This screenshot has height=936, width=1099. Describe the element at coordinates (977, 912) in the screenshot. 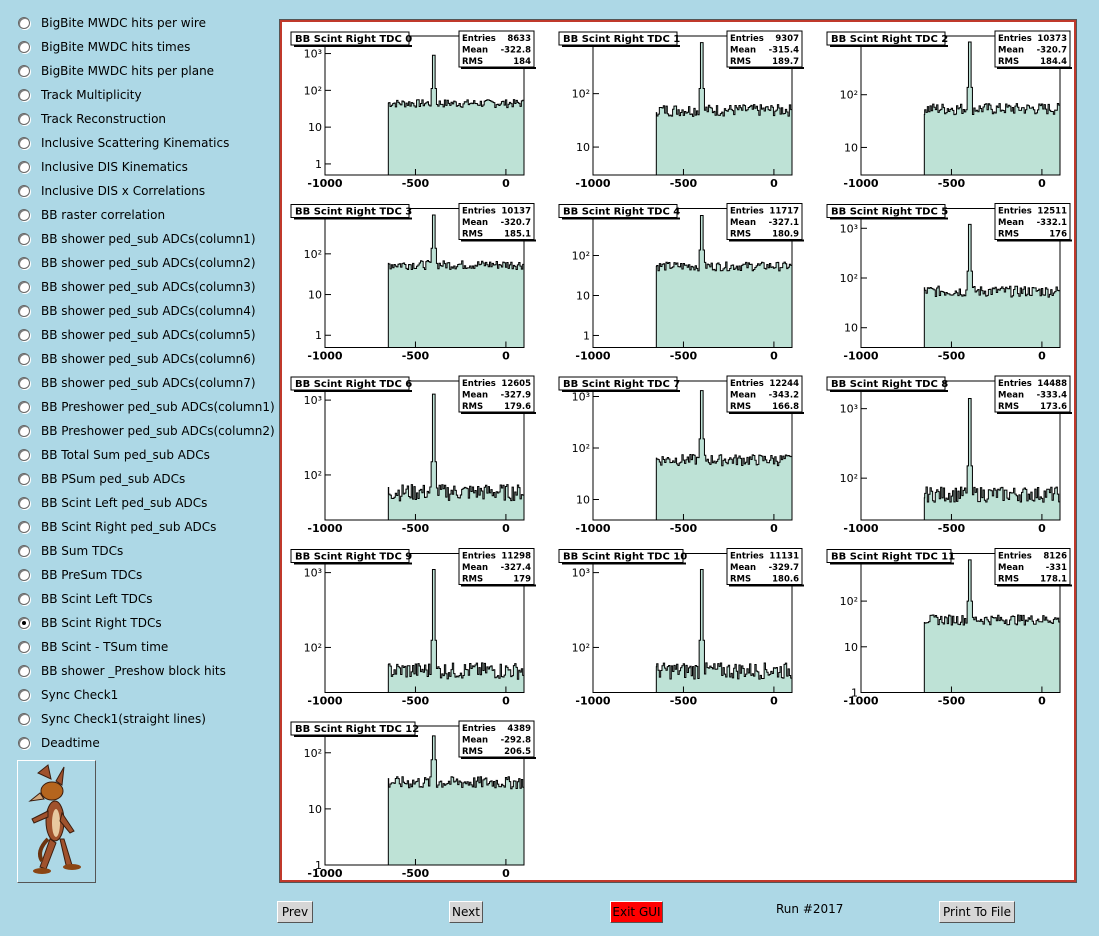

I see `print-to-file-button: Print To File` at that location.